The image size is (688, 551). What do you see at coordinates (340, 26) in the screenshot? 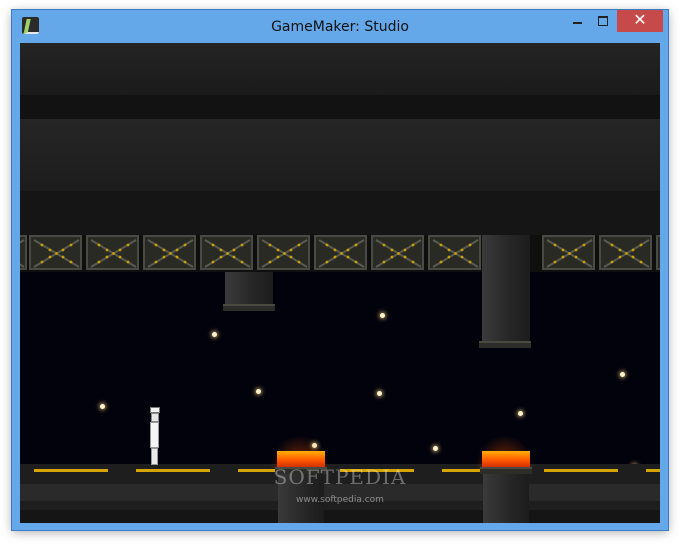
I see `title-bar: GameMaker: Studio ✕` at bounding box center [340, 26].